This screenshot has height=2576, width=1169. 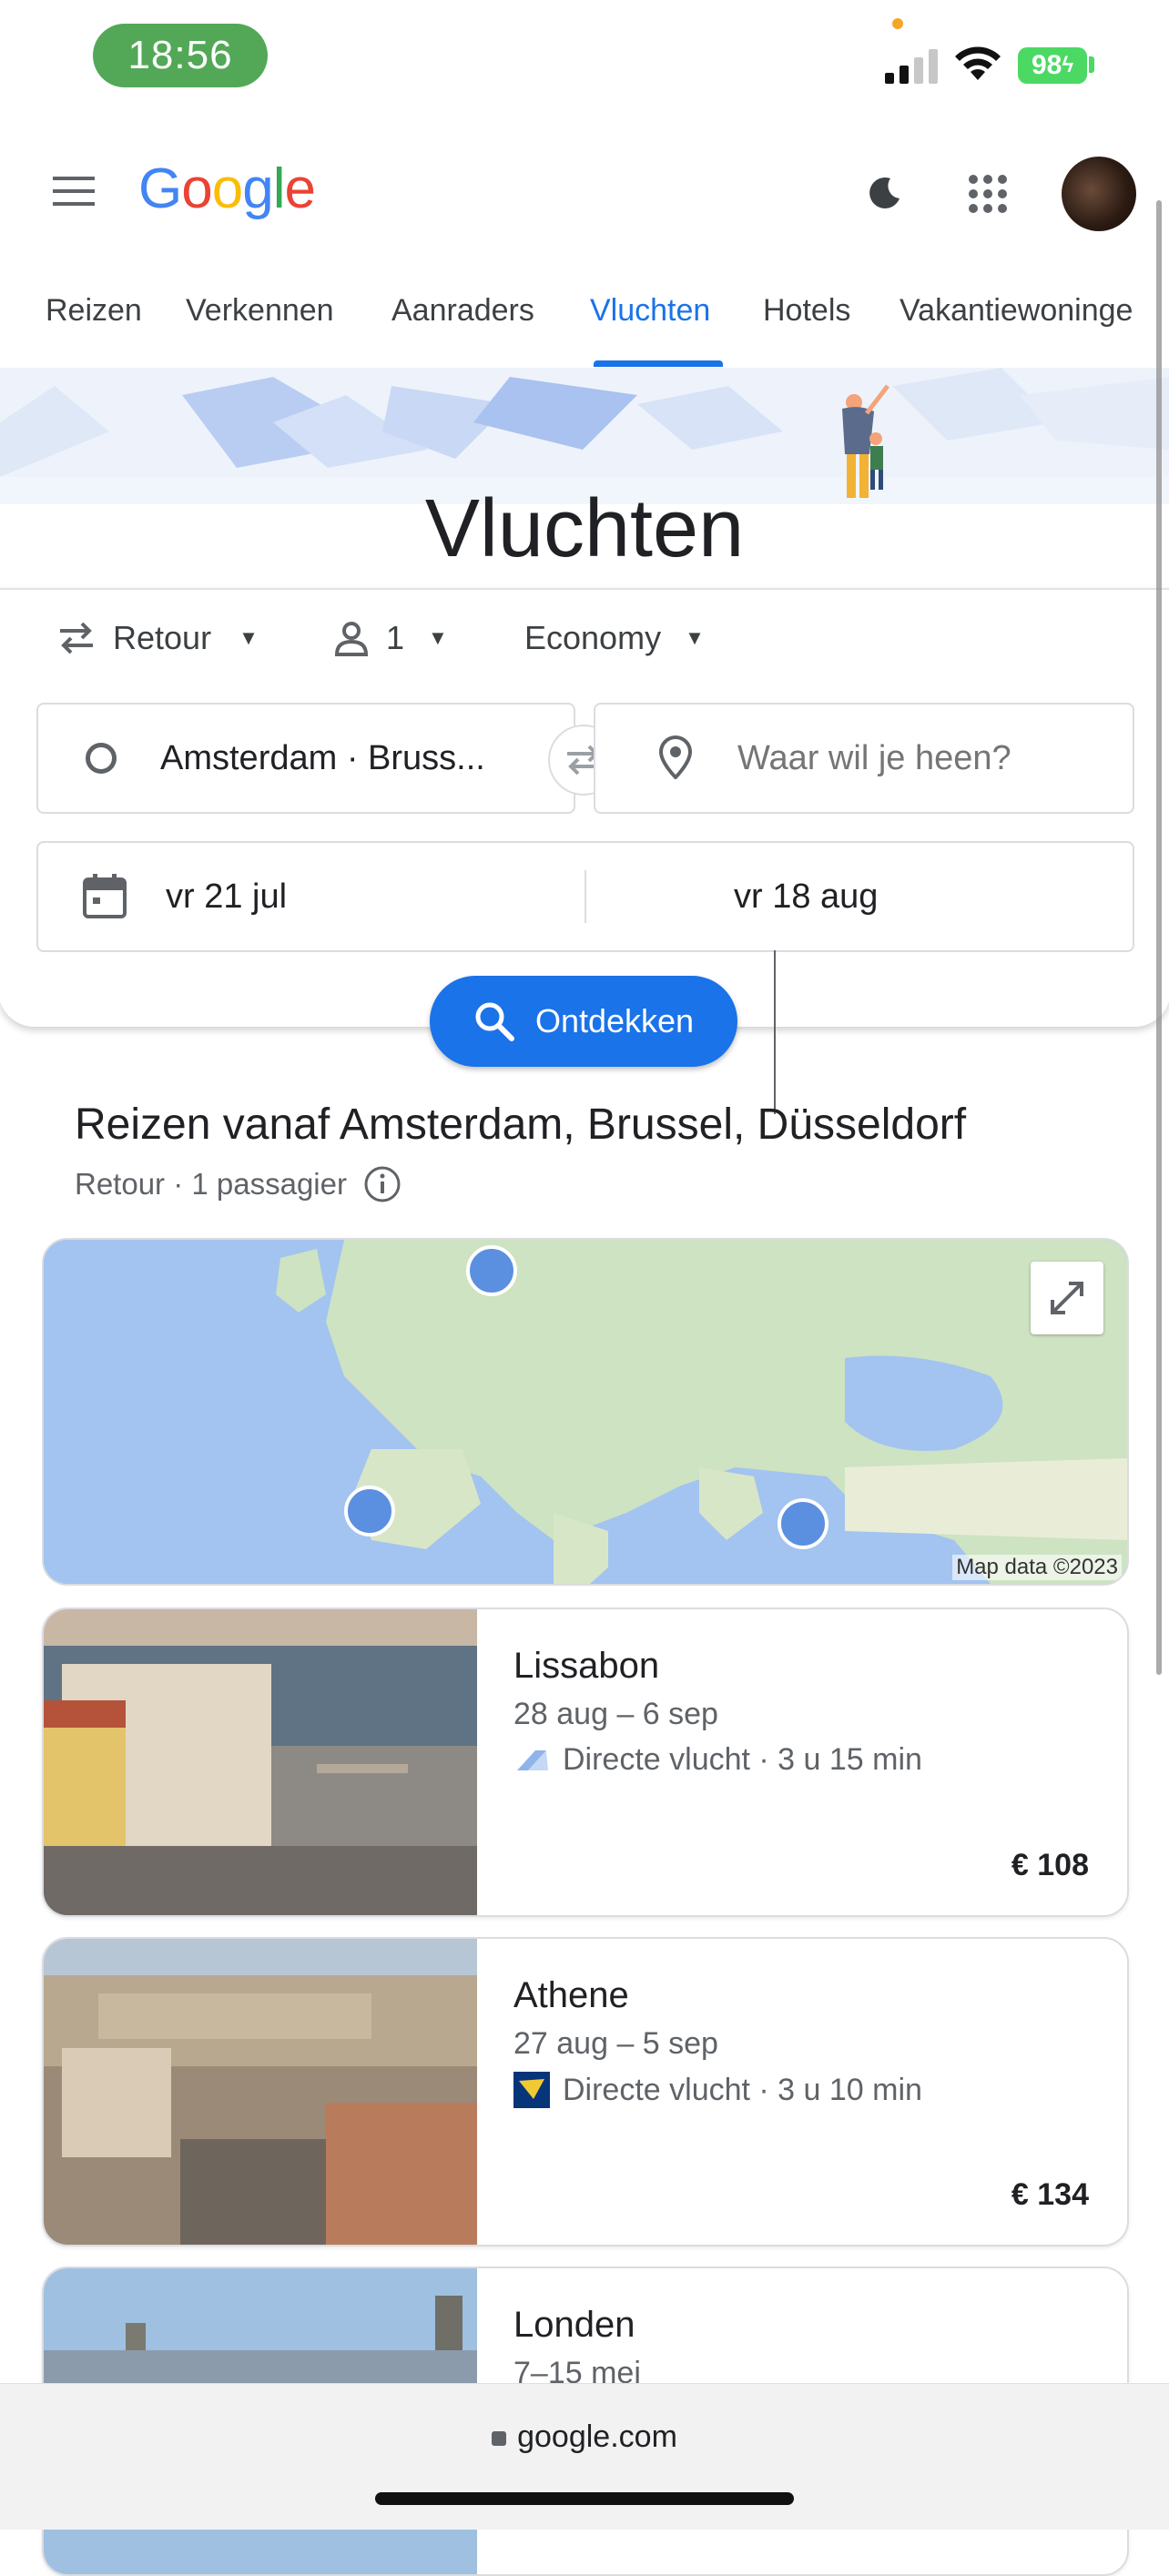 I want to click on passengers-select: 1 ▼, so click(x=390, y=638).